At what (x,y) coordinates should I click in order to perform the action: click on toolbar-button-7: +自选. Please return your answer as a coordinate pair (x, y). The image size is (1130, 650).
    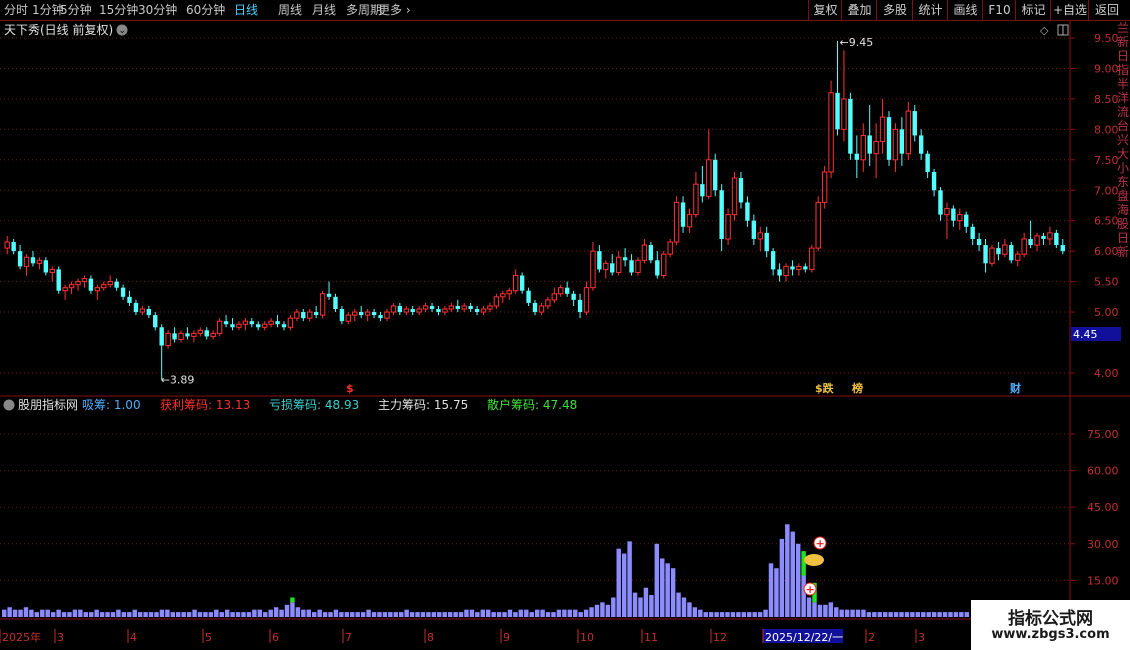
    Looking at the image, I should click on (1069, 10).